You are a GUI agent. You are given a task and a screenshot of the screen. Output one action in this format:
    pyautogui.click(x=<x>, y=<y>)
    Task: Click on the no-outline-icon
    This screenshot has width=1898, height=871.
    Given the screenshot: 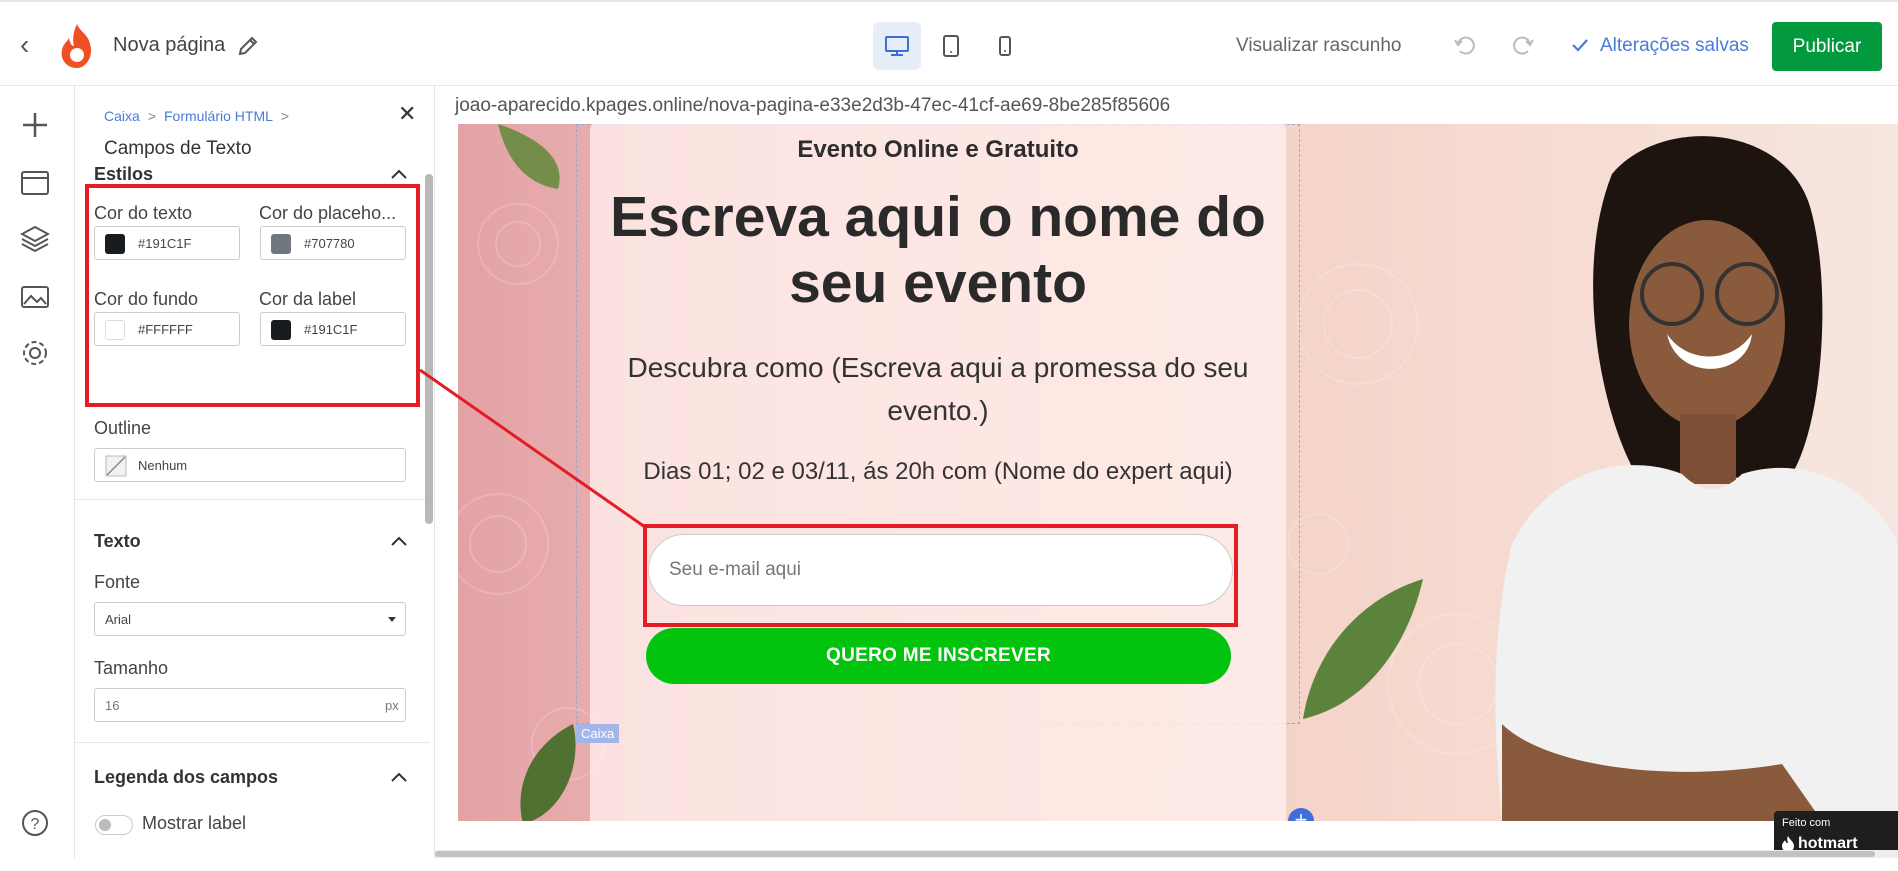 What is the action you would take?
    pyautogui.click(x=116, y=466)
    